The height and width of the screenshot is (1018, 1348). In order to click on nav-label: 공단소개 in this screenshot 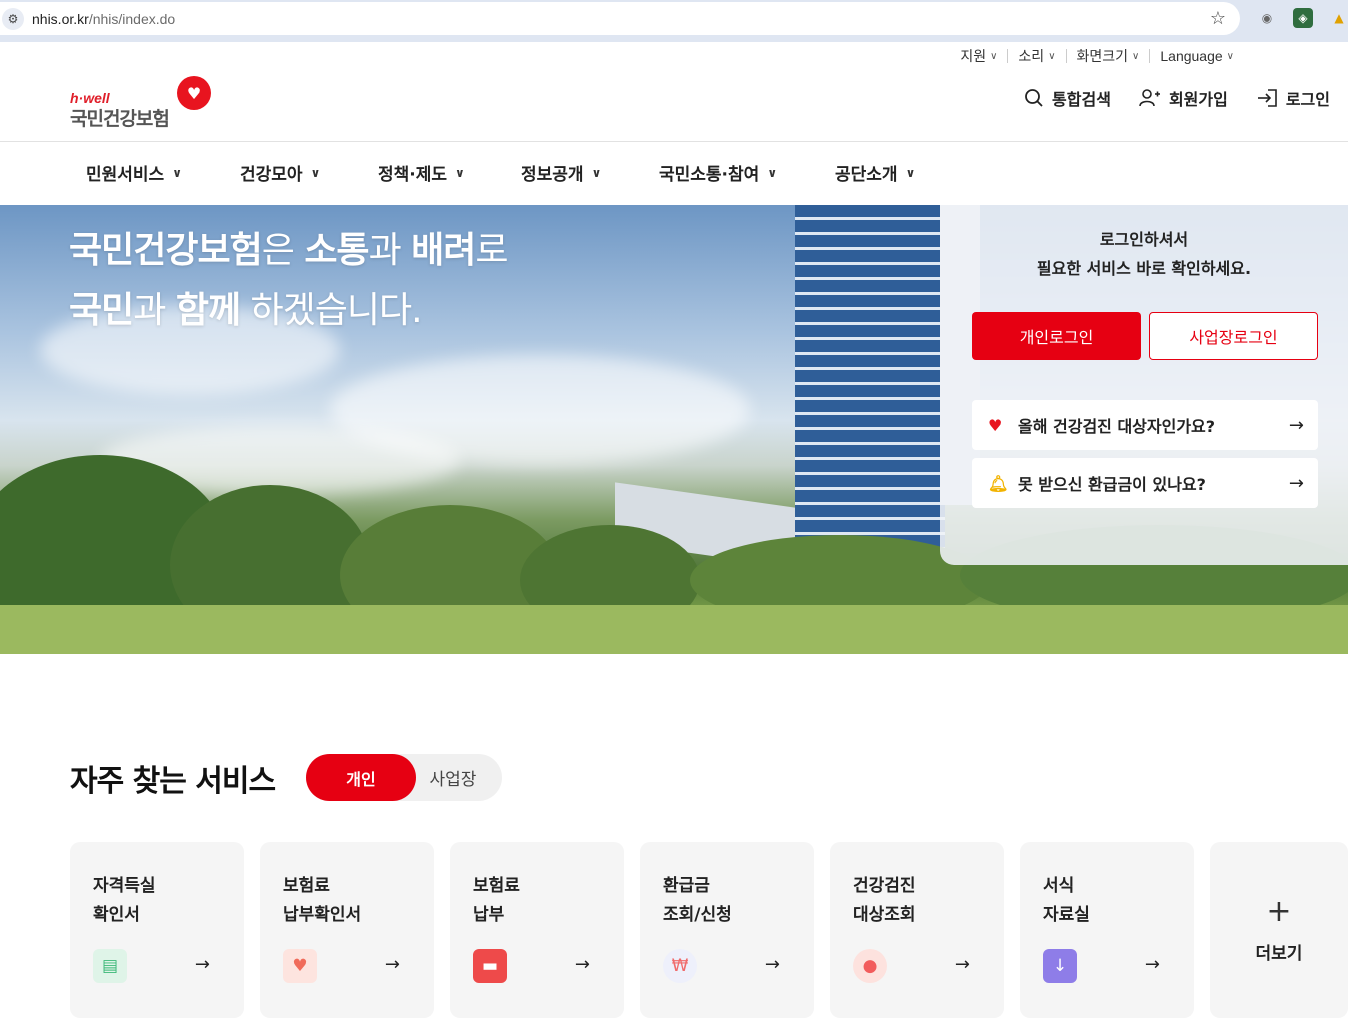, I will do `click(866, 175)`.